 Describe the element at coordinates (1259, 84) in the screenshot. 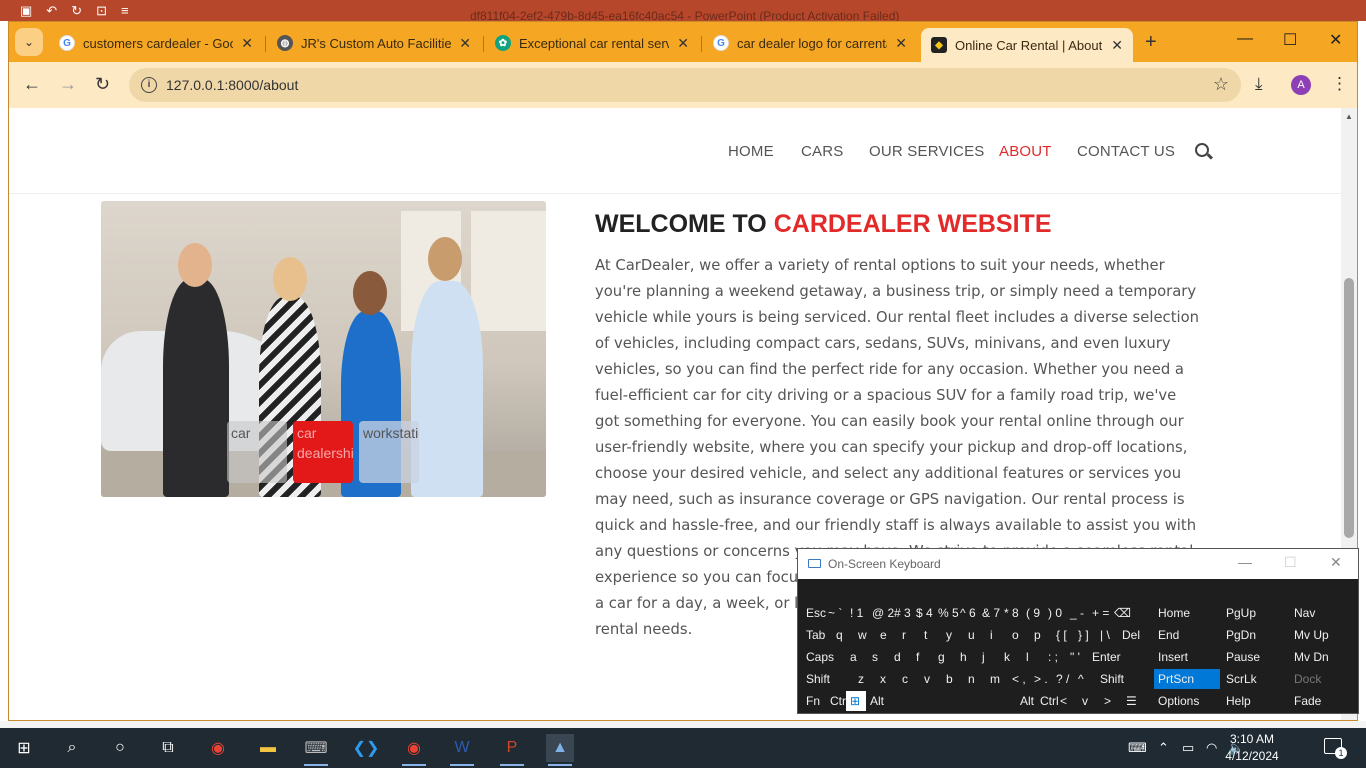

I see `download-icon: ⤓` at that location.